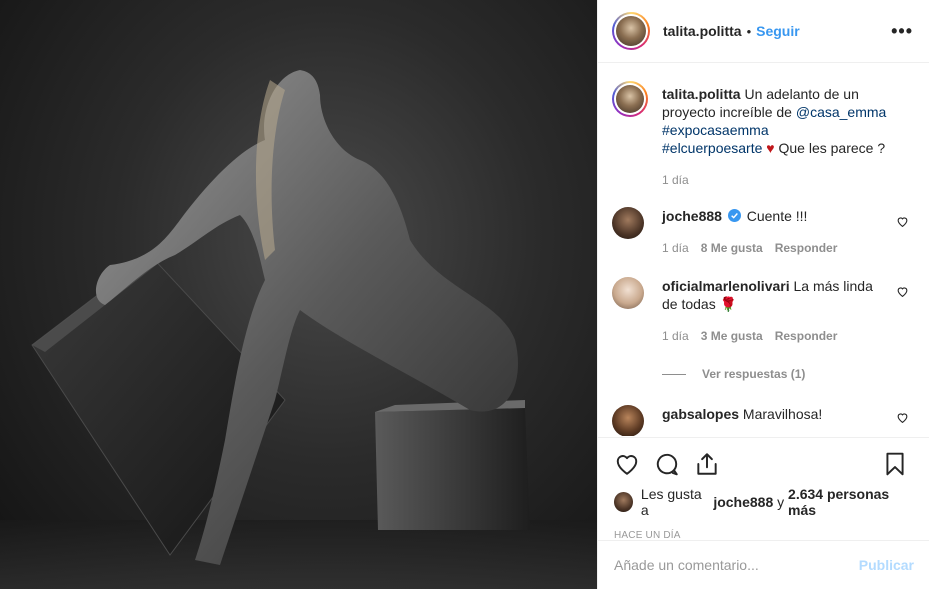  Describe the element at coordinates (734, 215) in the screenshot. I see `verified-icon` at that location.